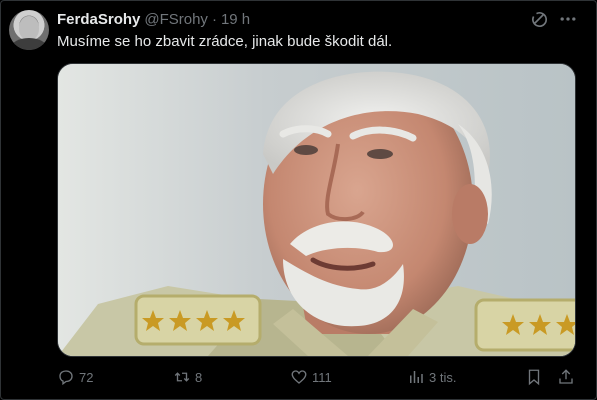 The width and height of the screenshot is (597, 400). I want to click on avatar-body, so click(29, 44).